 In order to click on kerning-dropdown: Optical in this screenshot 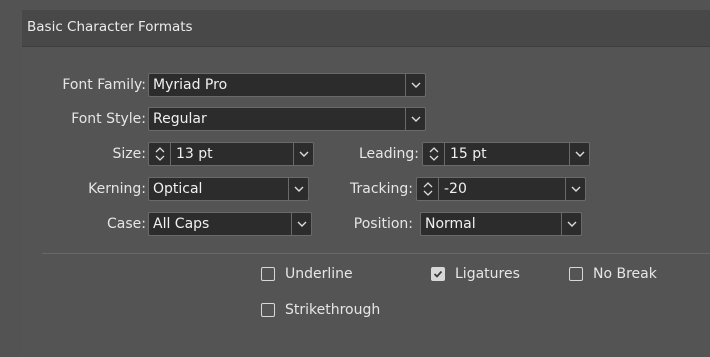, I will do `click(228, 189)`.